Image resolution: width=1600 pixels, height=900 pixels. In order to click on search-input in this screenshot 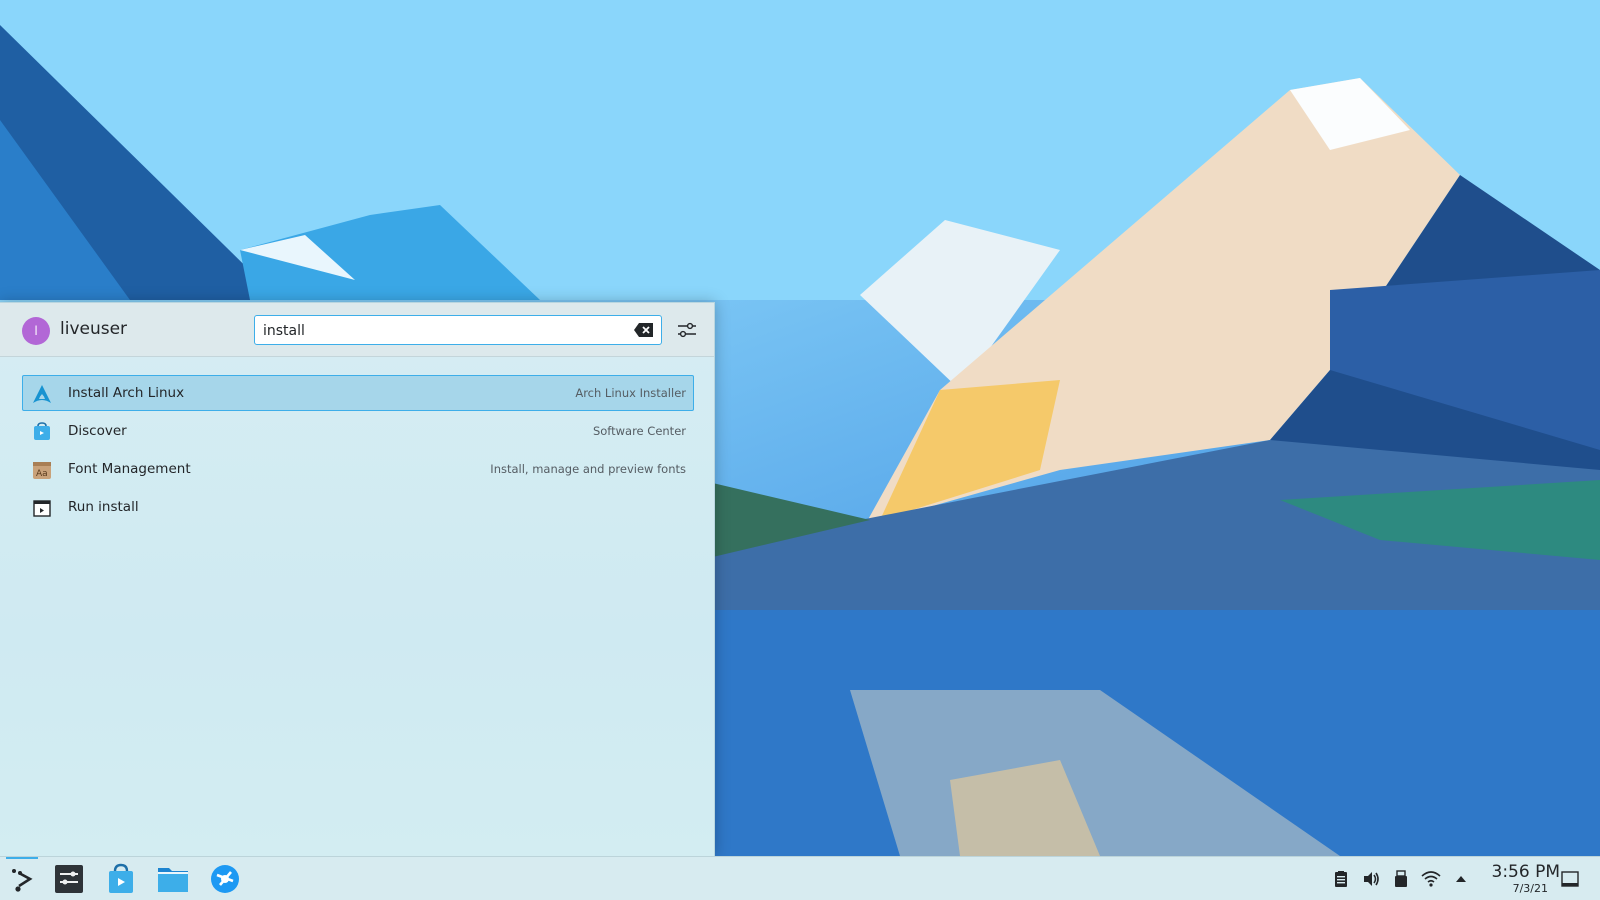, I will do `click(443, 331)`.